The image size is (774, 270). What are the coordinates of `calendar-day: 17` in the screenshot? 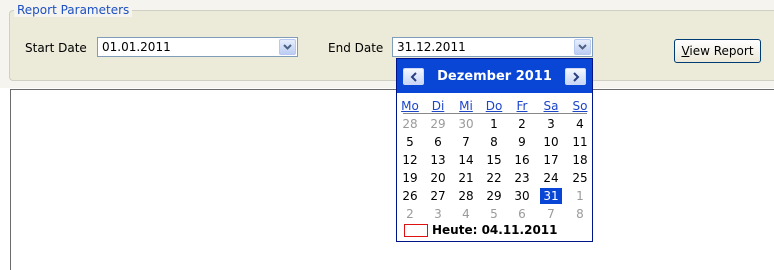 It's located at (551, 160).